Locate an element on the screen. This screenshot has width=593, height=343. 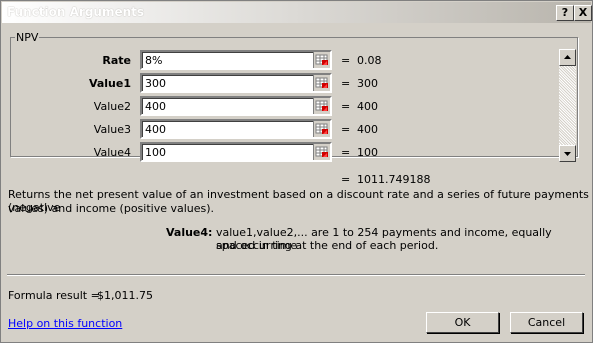
arg-input-value: 8% is located at coordinates (154, 60).